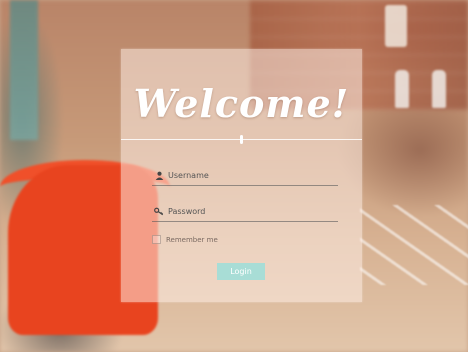 The width and height of the screenshot is (468, 352). I want to click on username-field, so click(245, 175).